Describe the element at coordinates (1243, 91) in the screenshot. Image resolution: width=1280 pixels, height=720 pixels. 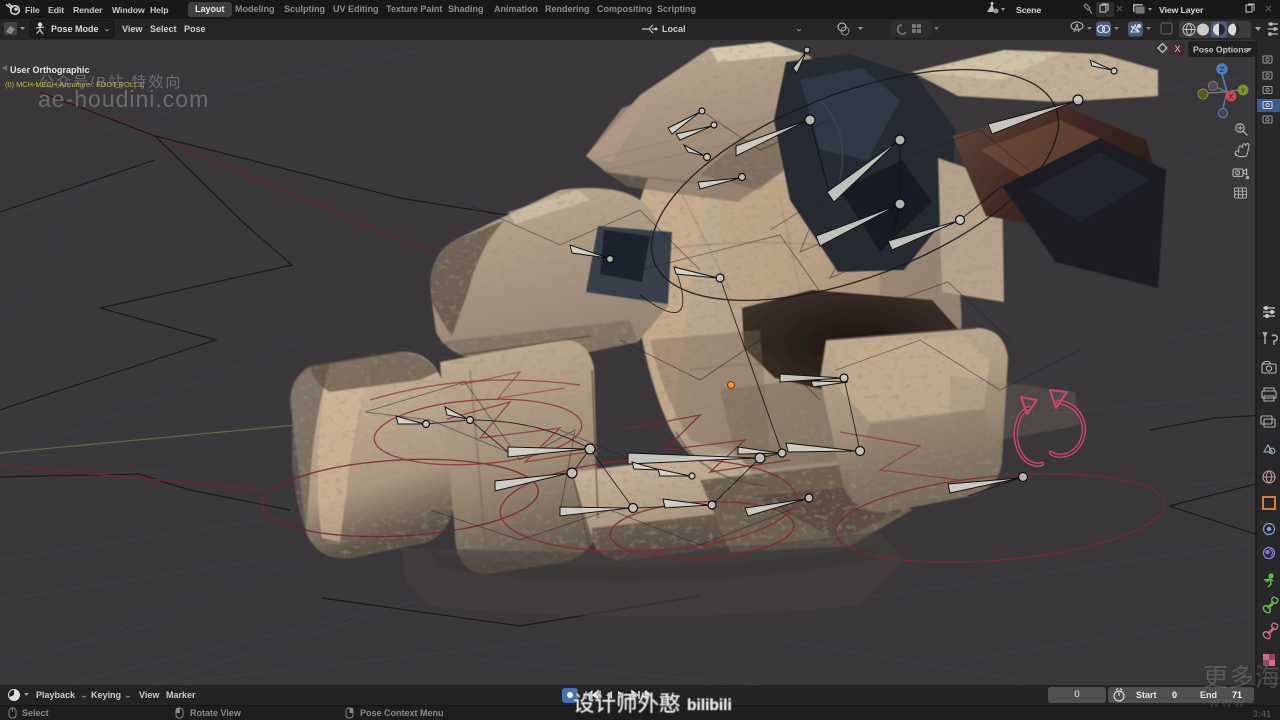
I see `svg-text: Y` at that location.